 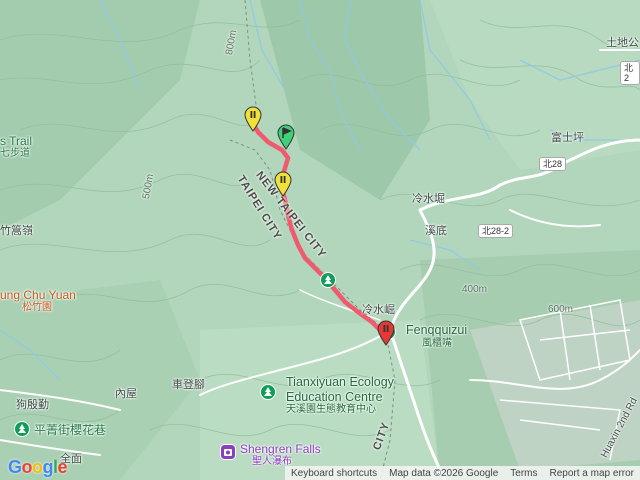 What do you see at coordinates (378, 310) in the screenshot?
I see `lengshui-ku-label: 冷水崛` at bounding box center [378, 310].